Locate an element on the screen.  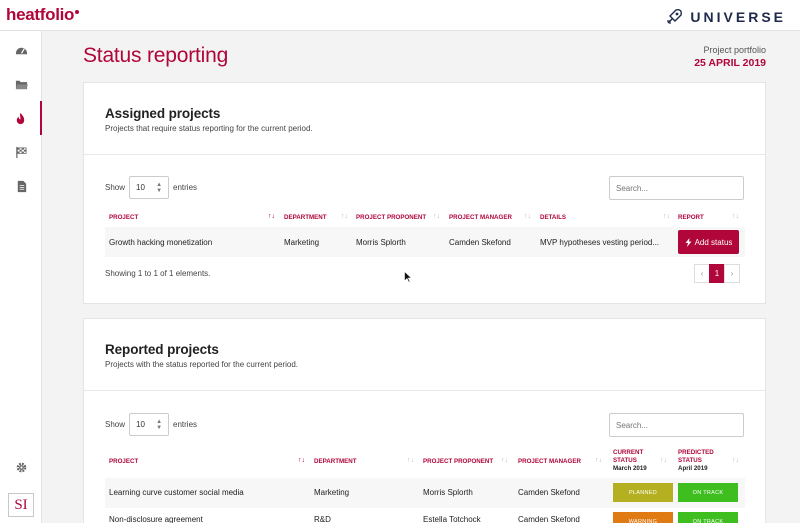
current-status-badge: WARNING is located at coordinates (643, 517).